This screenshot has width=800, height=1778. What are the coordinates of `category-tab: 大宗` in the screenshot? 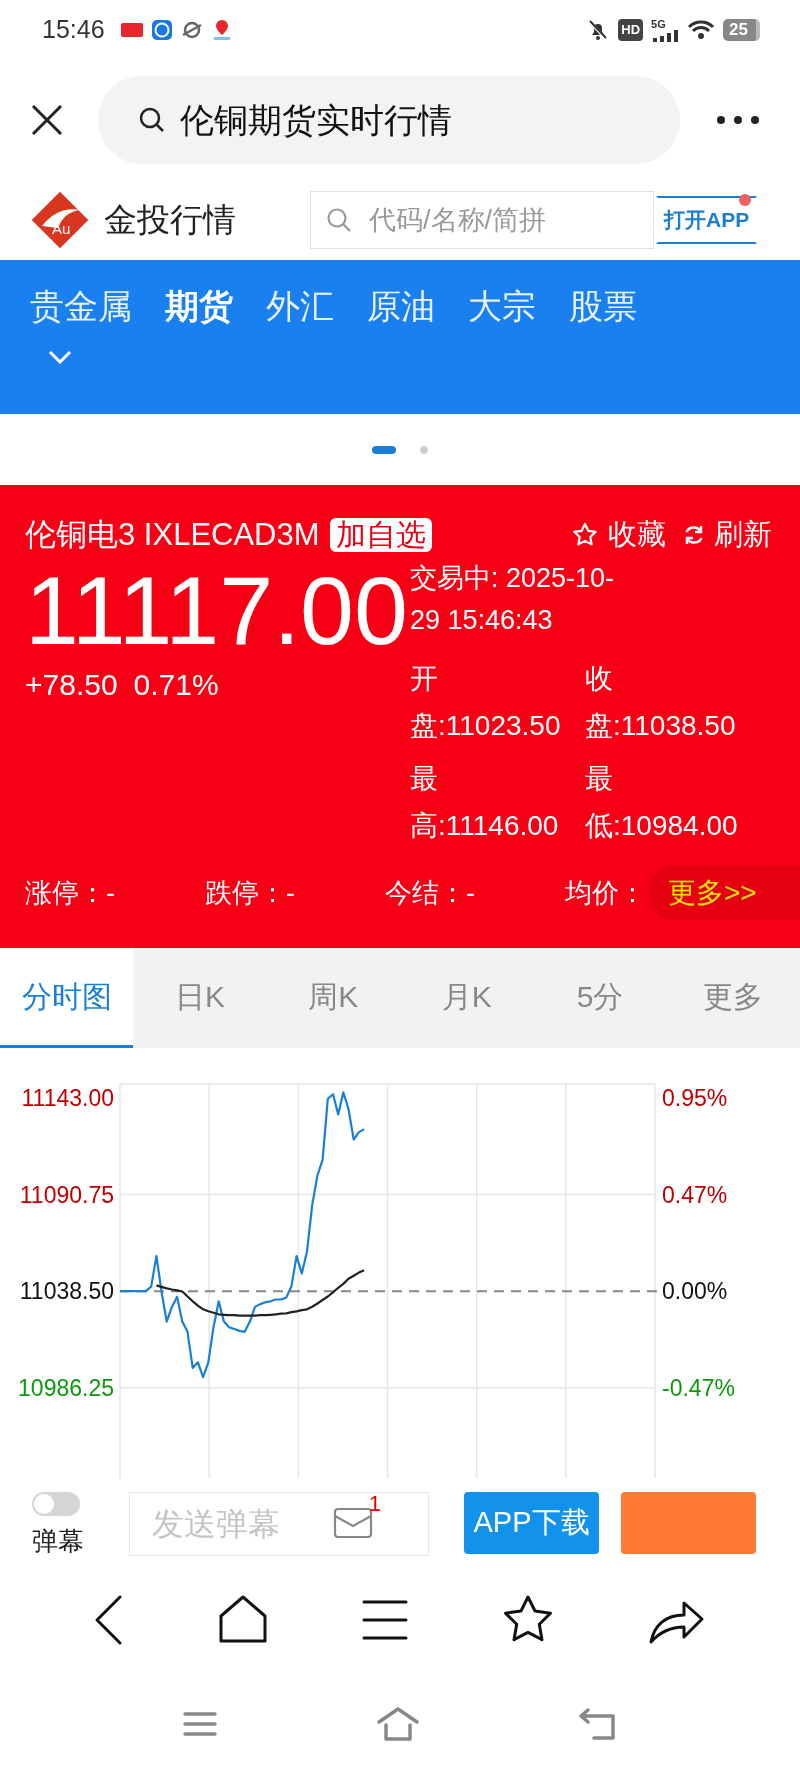 It's located at (502, 306).